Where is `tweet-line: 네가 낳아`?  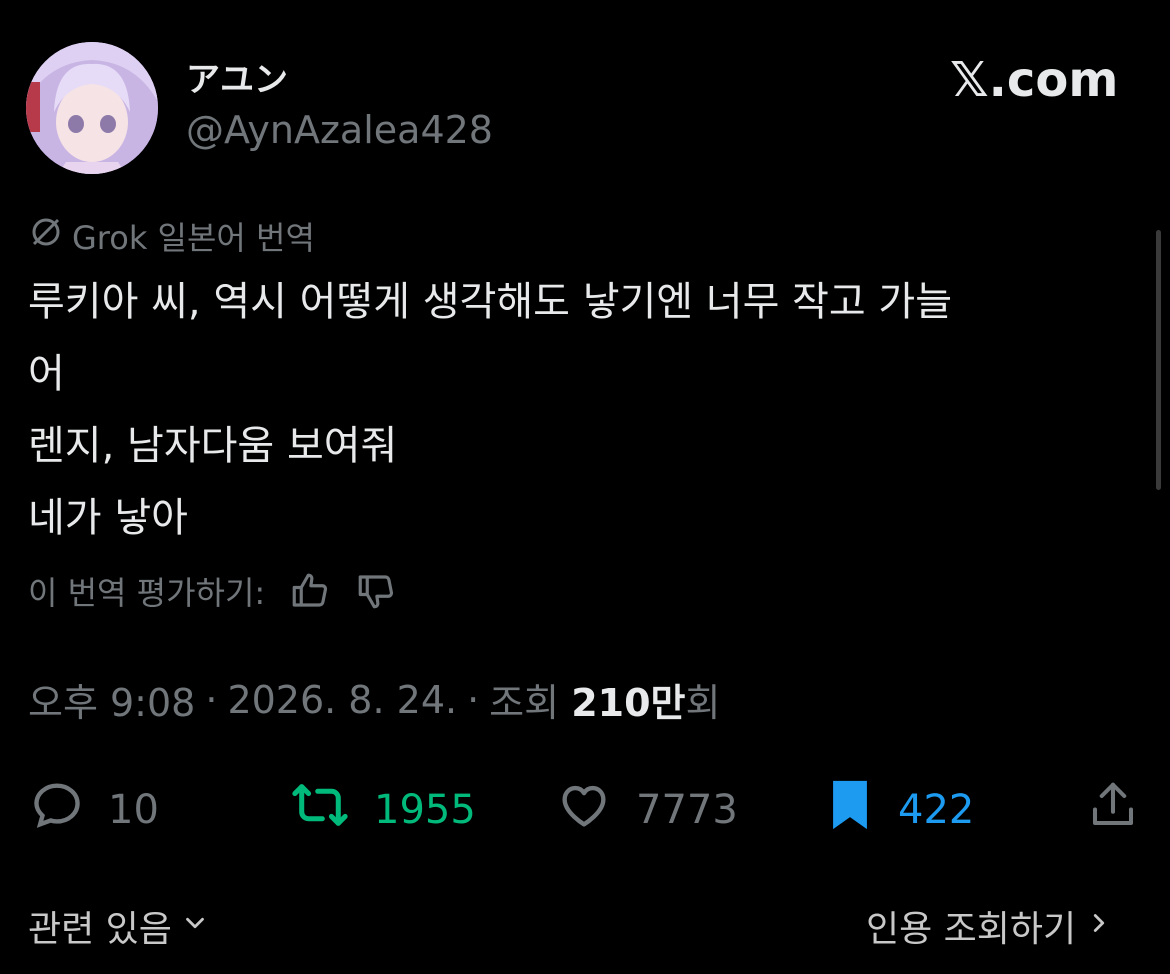
tweet-line: 네가 낳아 is located at coordinates (108, 518).